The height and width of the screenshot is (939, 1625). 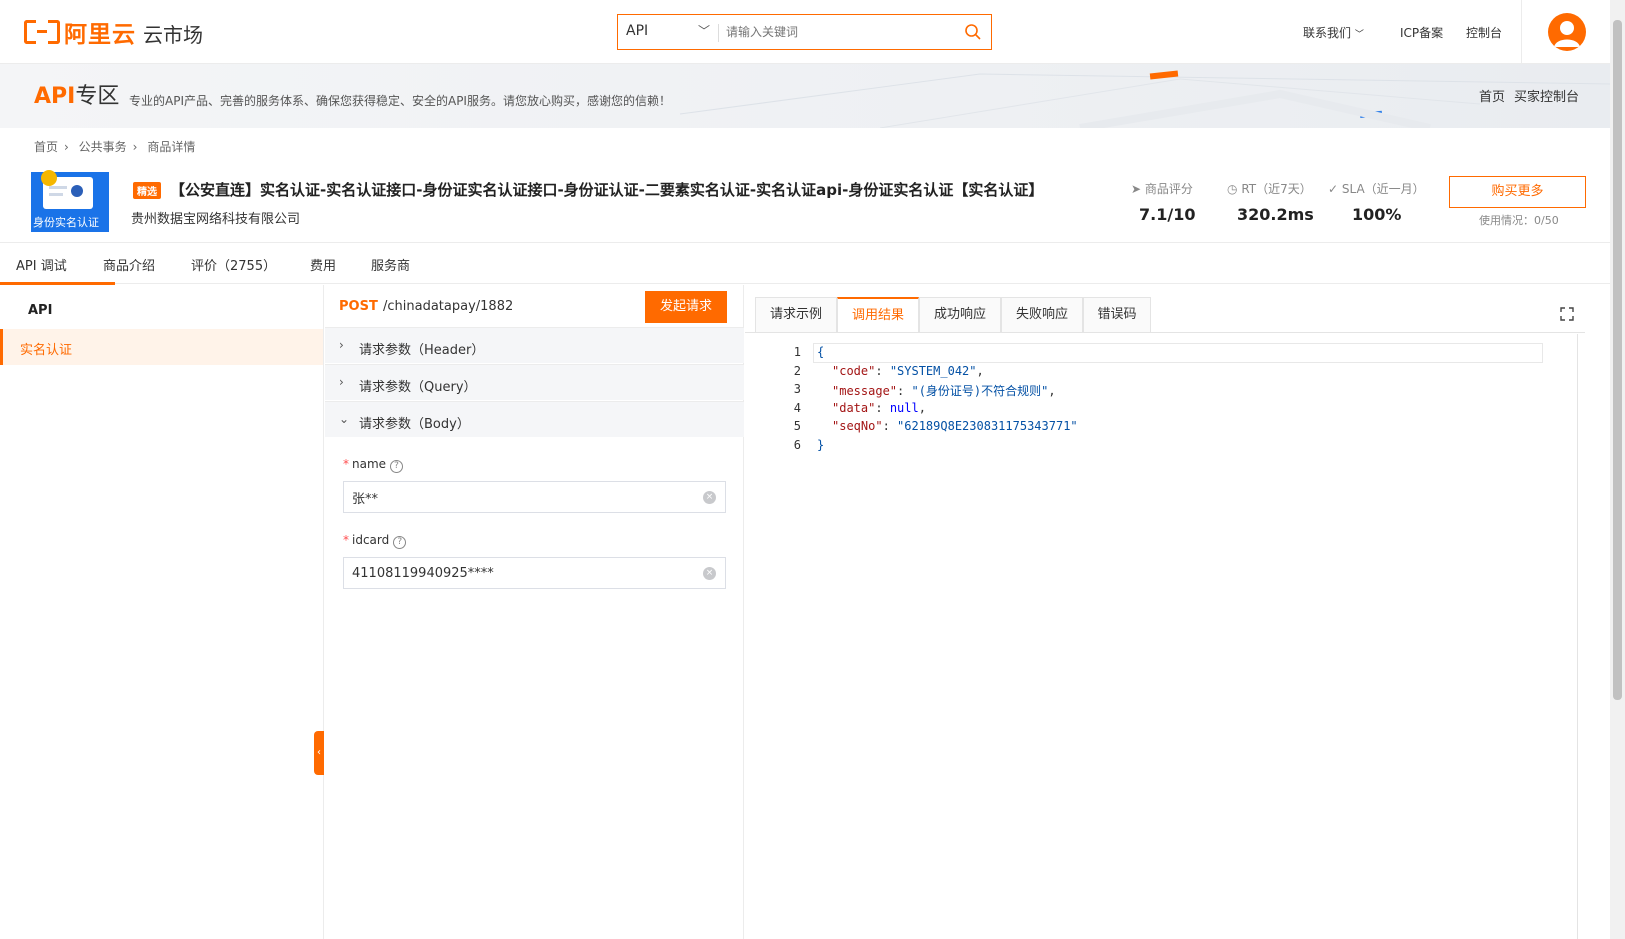 What do you see at coordinates (534, 345) in the screenshot?
I see `header-params-section: › 请求参数（Header）` at bounding box center [534, 345].